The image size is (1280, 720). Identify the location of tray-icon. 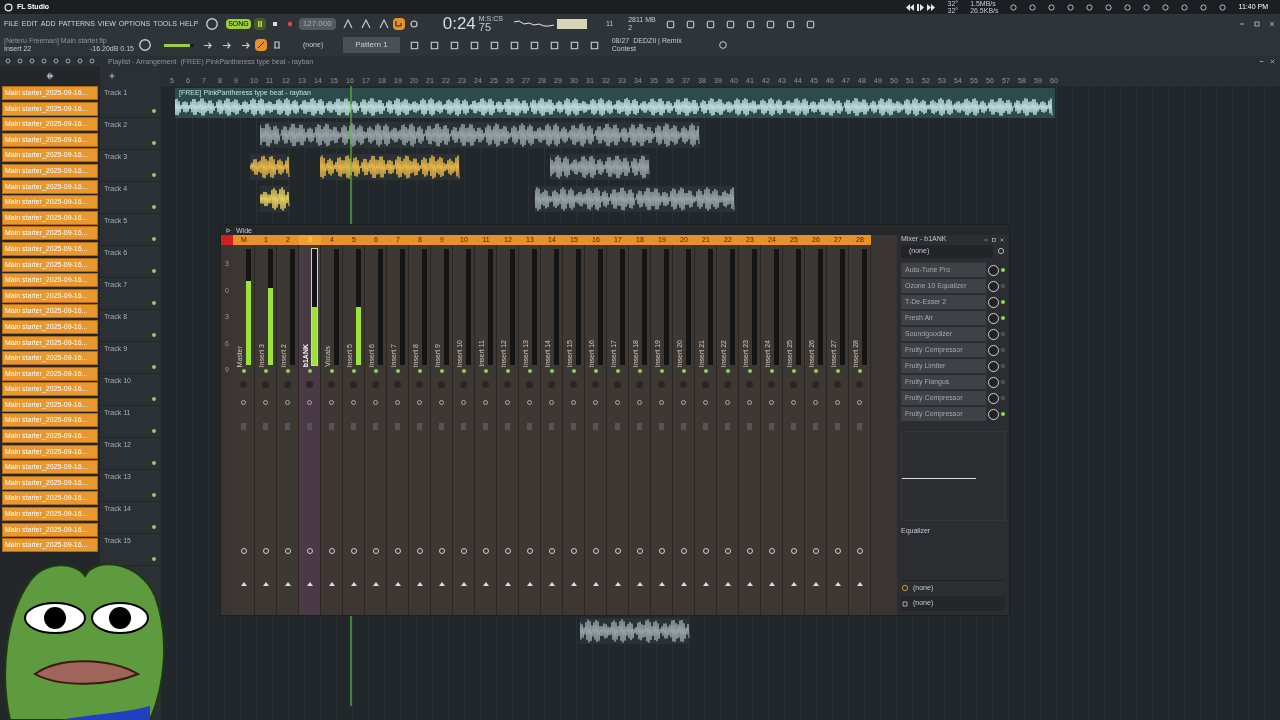
(1222, 7).